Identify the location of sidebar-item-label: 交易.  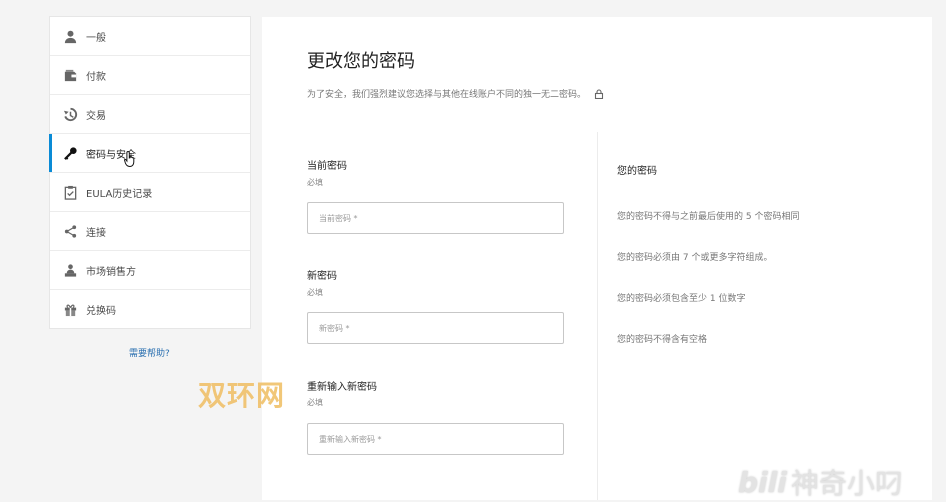
(96, 116).